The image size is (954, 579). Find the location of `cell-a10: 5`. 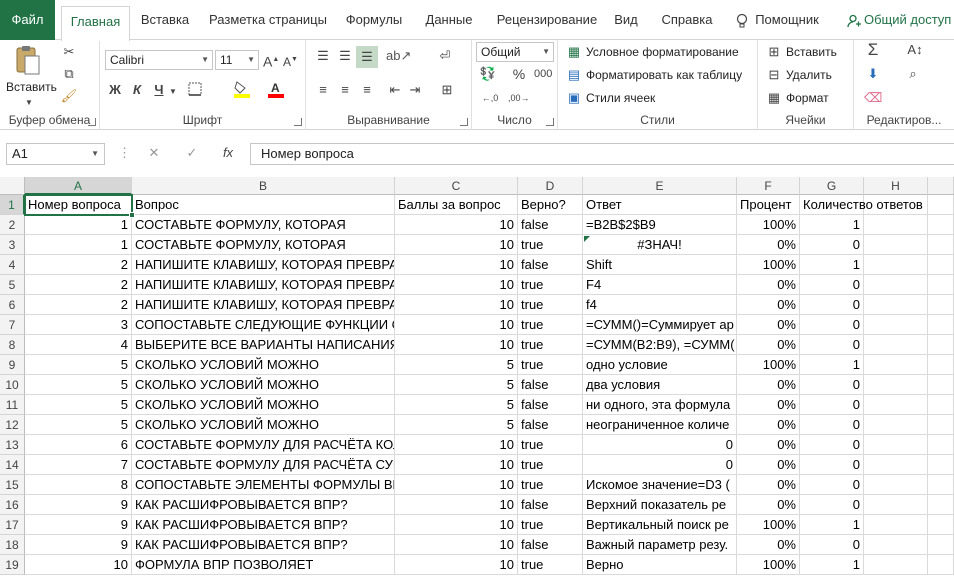

cell-a10: 5 is located at coordinates (78, 385).